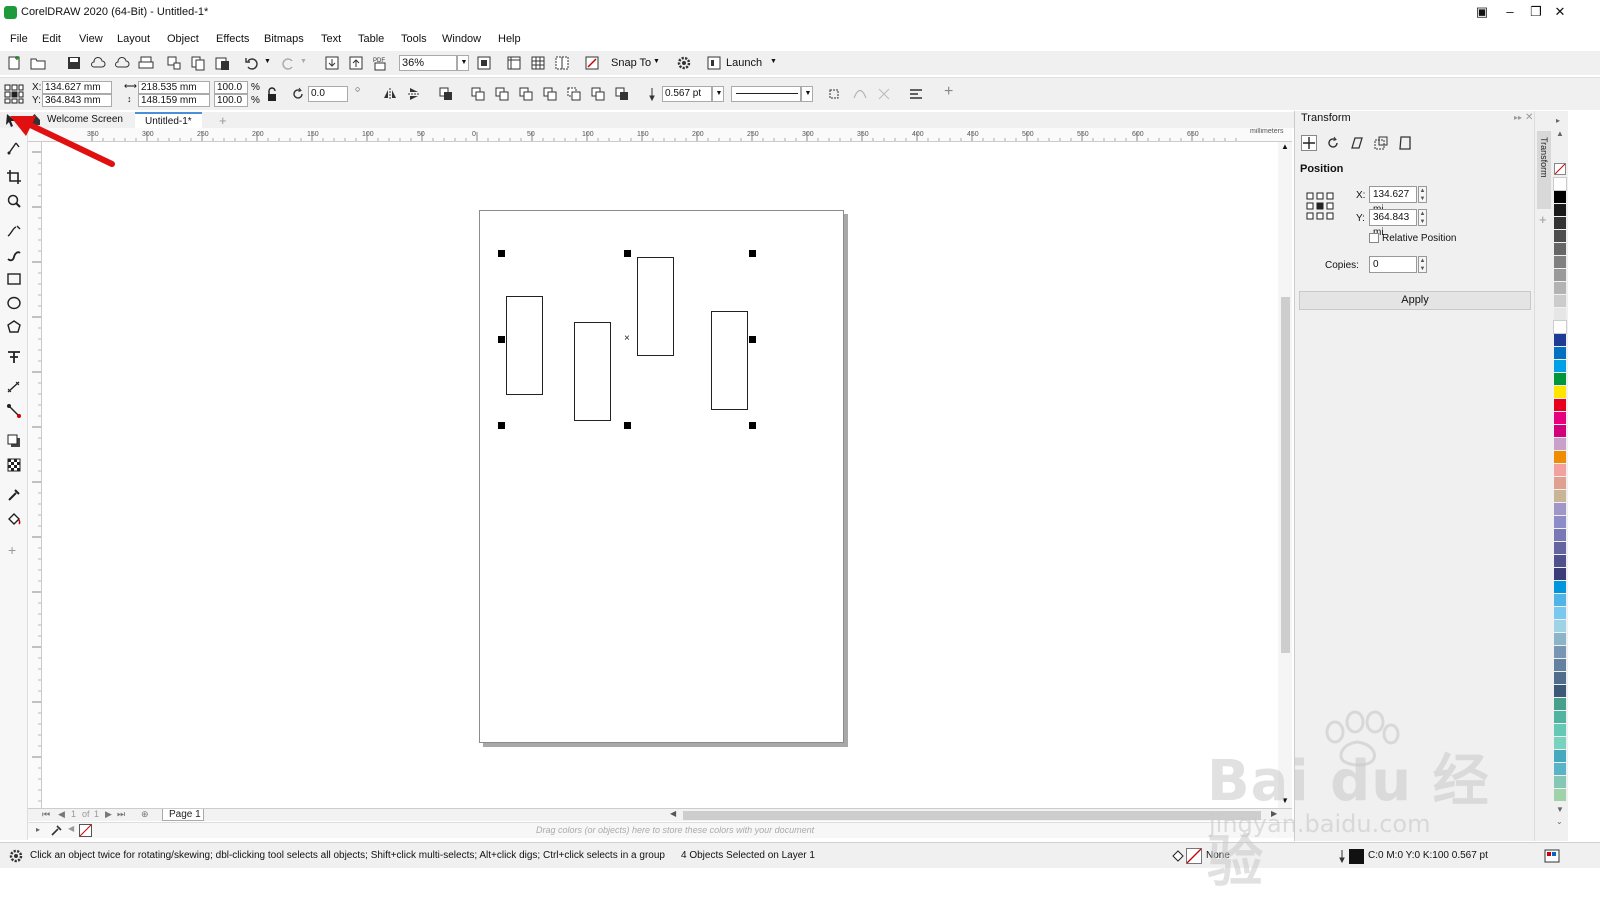 The image size is (1600, 900). Describe the element at coordinates (303, 61) in the screenshot. I see `redo-dropdown-icon: ▼` at that location.